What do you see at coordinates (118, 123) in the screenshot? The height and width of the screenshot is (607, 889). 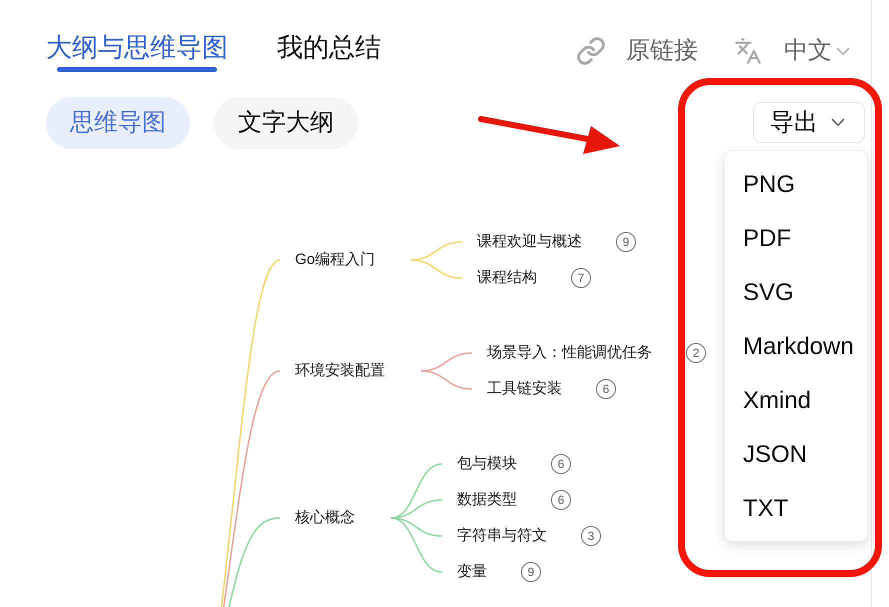 I see `view-tab: 思维导图` at bounding box center [118, 123].